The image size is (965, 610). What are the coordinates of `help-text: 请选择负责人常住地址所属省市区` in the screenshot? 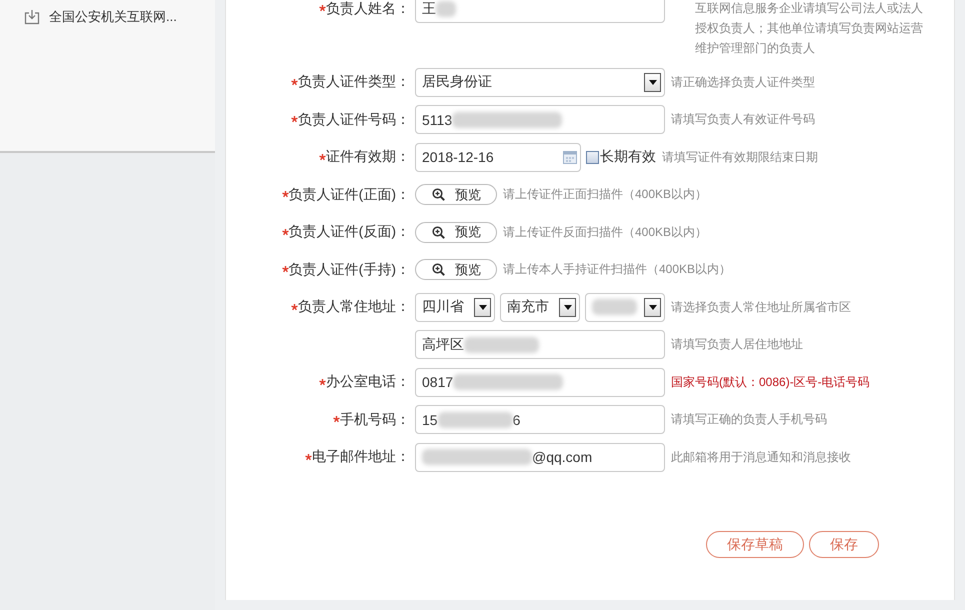 It's located at (761, 307).